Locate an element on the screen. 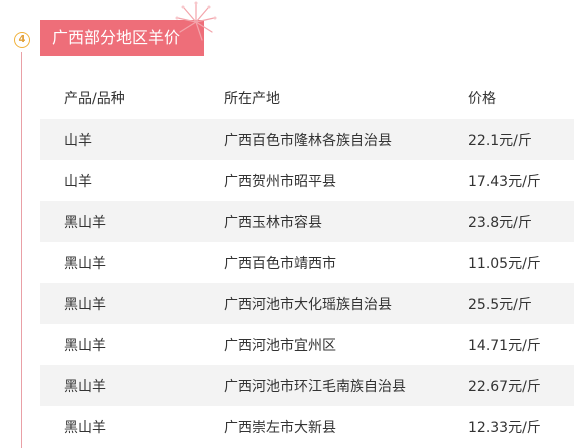 The height and width of the screenshot is (448, 588). cell-origin: 广西百色市靖西市 is located at coordinates (280, 263).